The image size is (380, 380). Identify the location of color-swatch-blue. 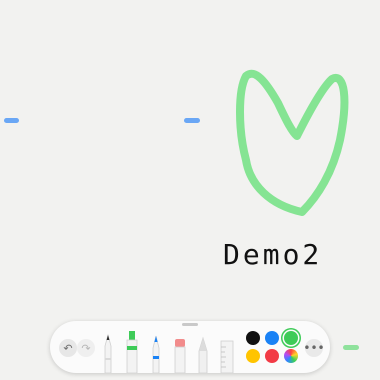
(272, 338).